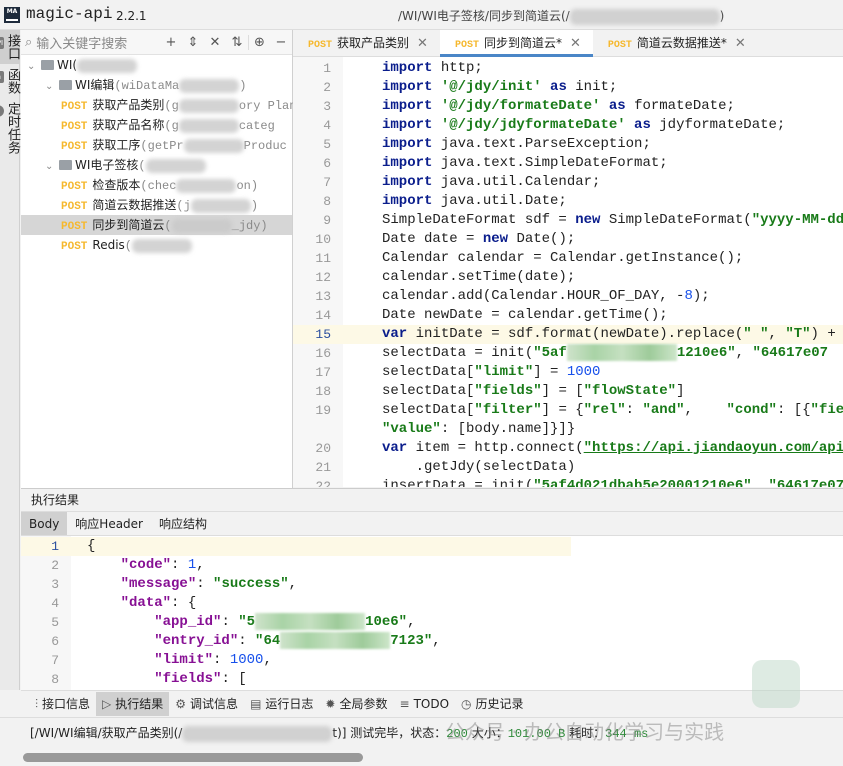 Image resolution: width=843 pixels, height=766 pixels. Describe the element at coordinates (171, 106) in the screenshot. I see `tree-item-path: (g` at that location.